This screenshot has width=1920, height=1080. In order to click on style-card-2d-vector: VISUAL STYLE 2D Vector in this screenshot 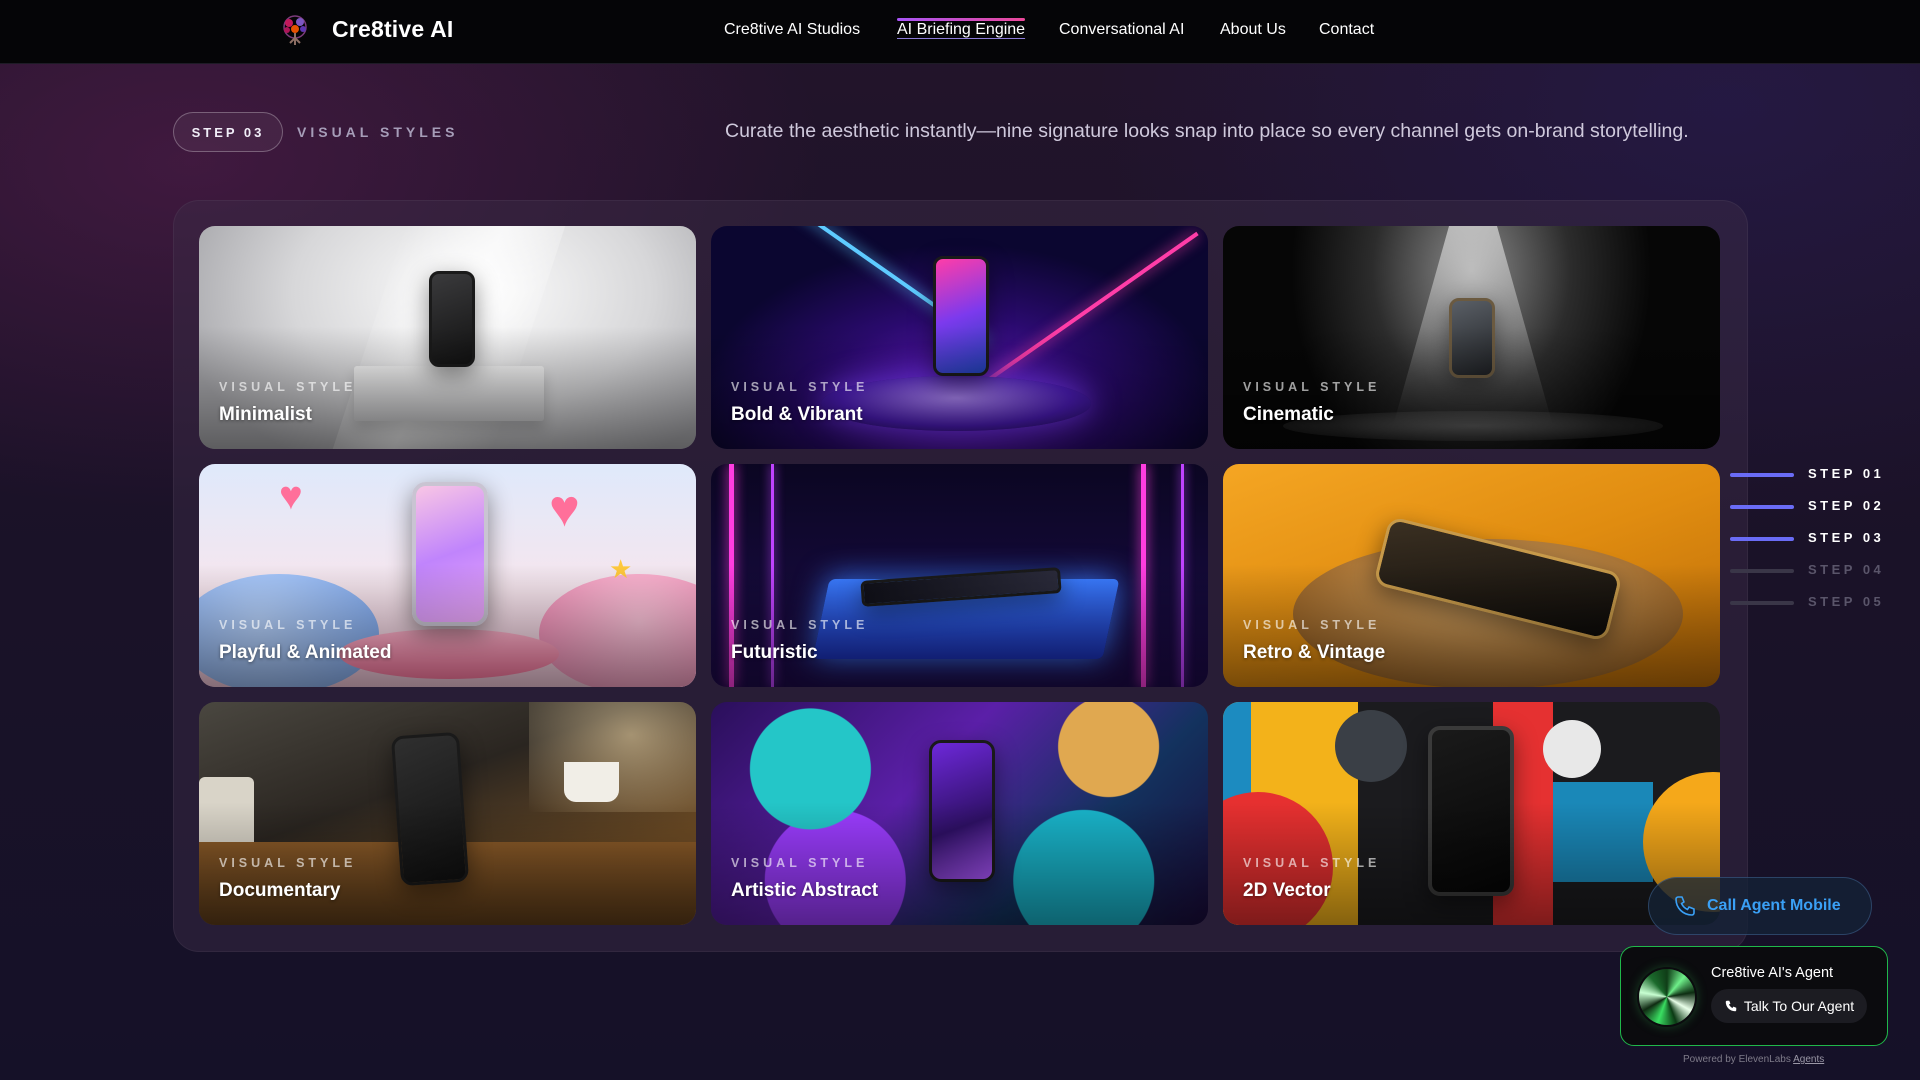, I will do `click(1471, 813)`.